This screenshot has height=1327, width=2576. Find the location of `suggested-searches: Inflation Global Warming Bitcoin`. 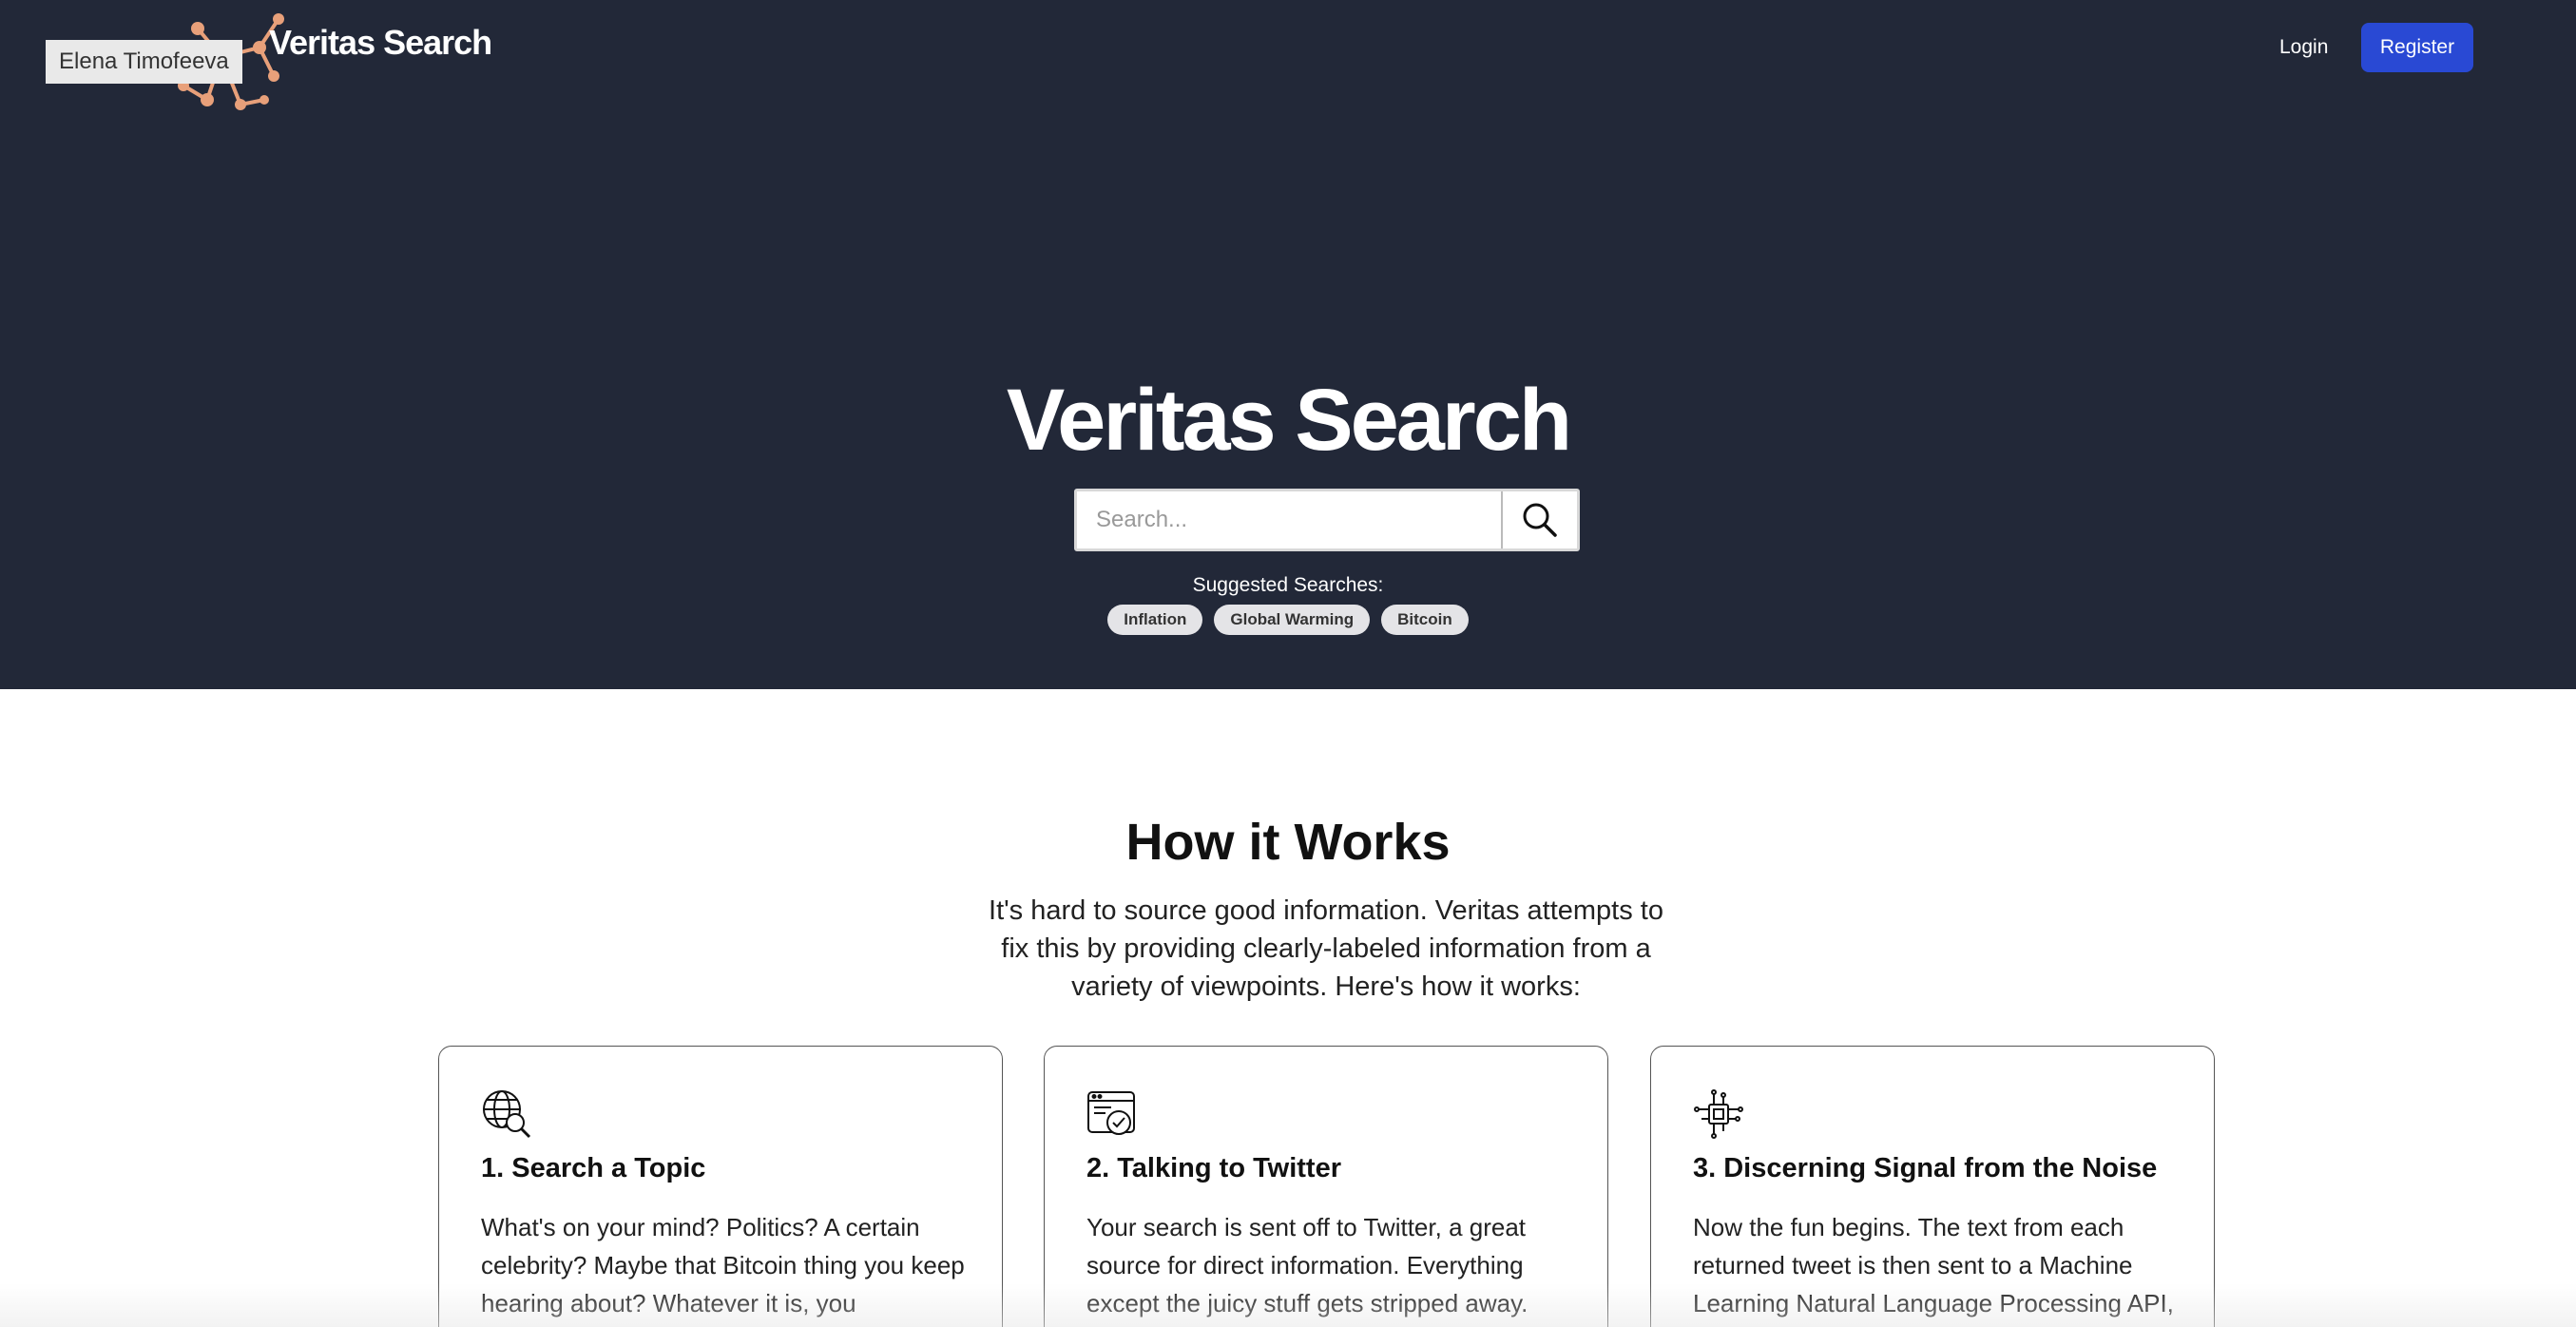

suggested-searches: Inflation Global Warming Bitcoin is located at coordinates (1288, 620).